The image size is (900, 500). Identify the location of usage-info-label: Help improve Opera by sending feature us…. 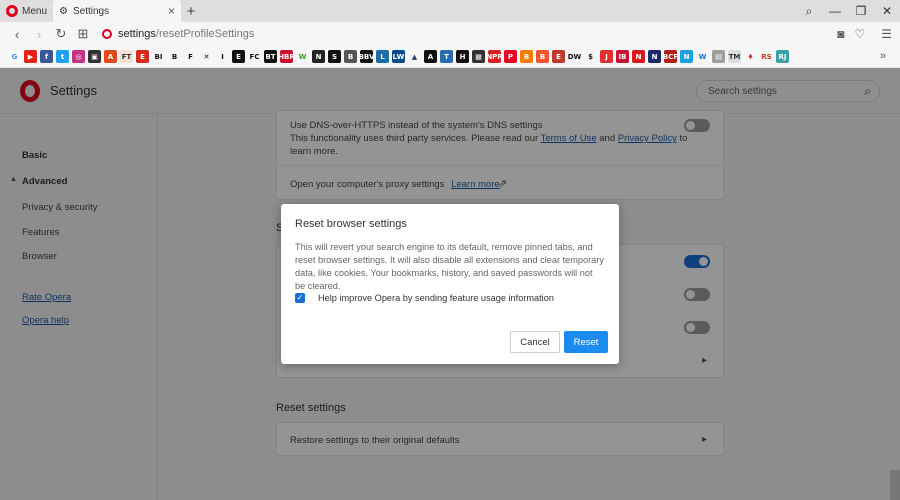
(436, 298).